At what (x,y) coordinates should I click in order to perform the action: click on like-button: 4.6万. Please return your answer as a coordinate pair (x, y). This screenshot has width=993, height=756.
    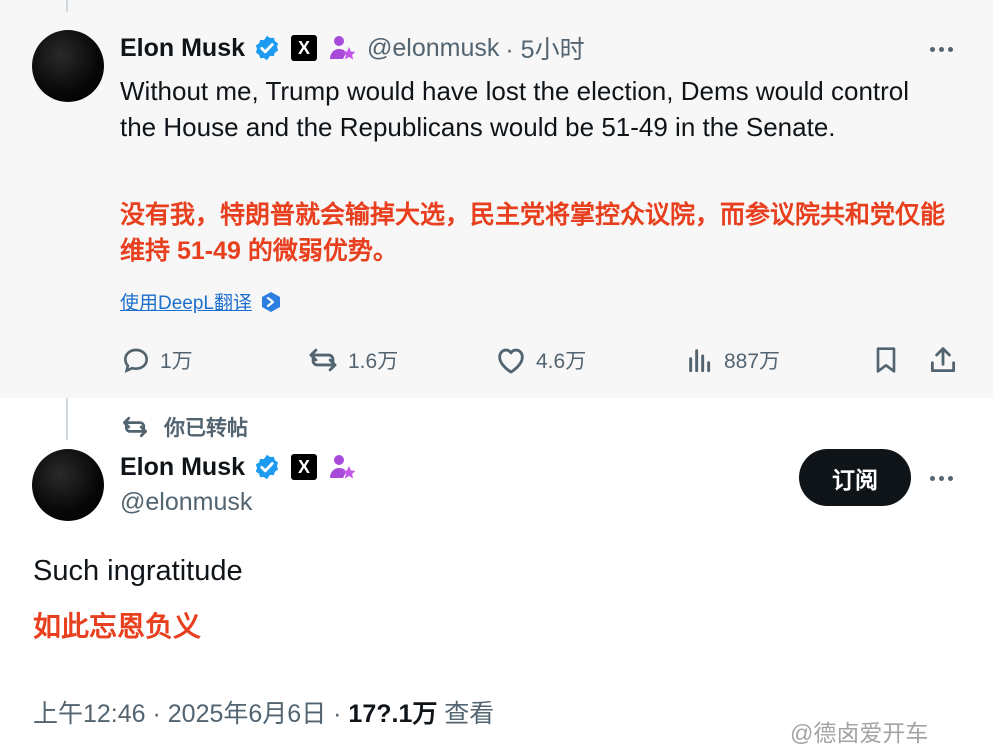
    Looking at the image, I should click on (540, 360).